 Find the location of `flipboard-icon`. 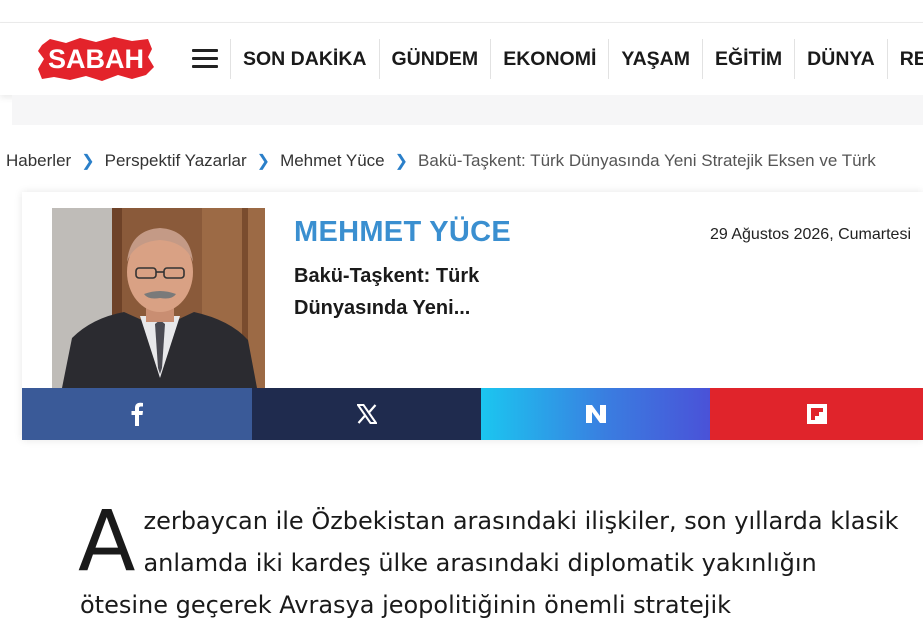

flipboard-icon is located at coordinates (816, 414).